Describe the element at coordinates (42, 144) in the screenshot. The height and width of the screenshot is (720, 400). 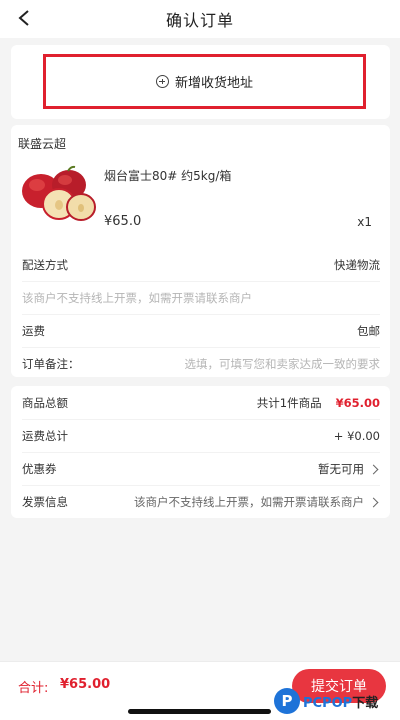
I see `shop-name: 联盛云超` at that location.